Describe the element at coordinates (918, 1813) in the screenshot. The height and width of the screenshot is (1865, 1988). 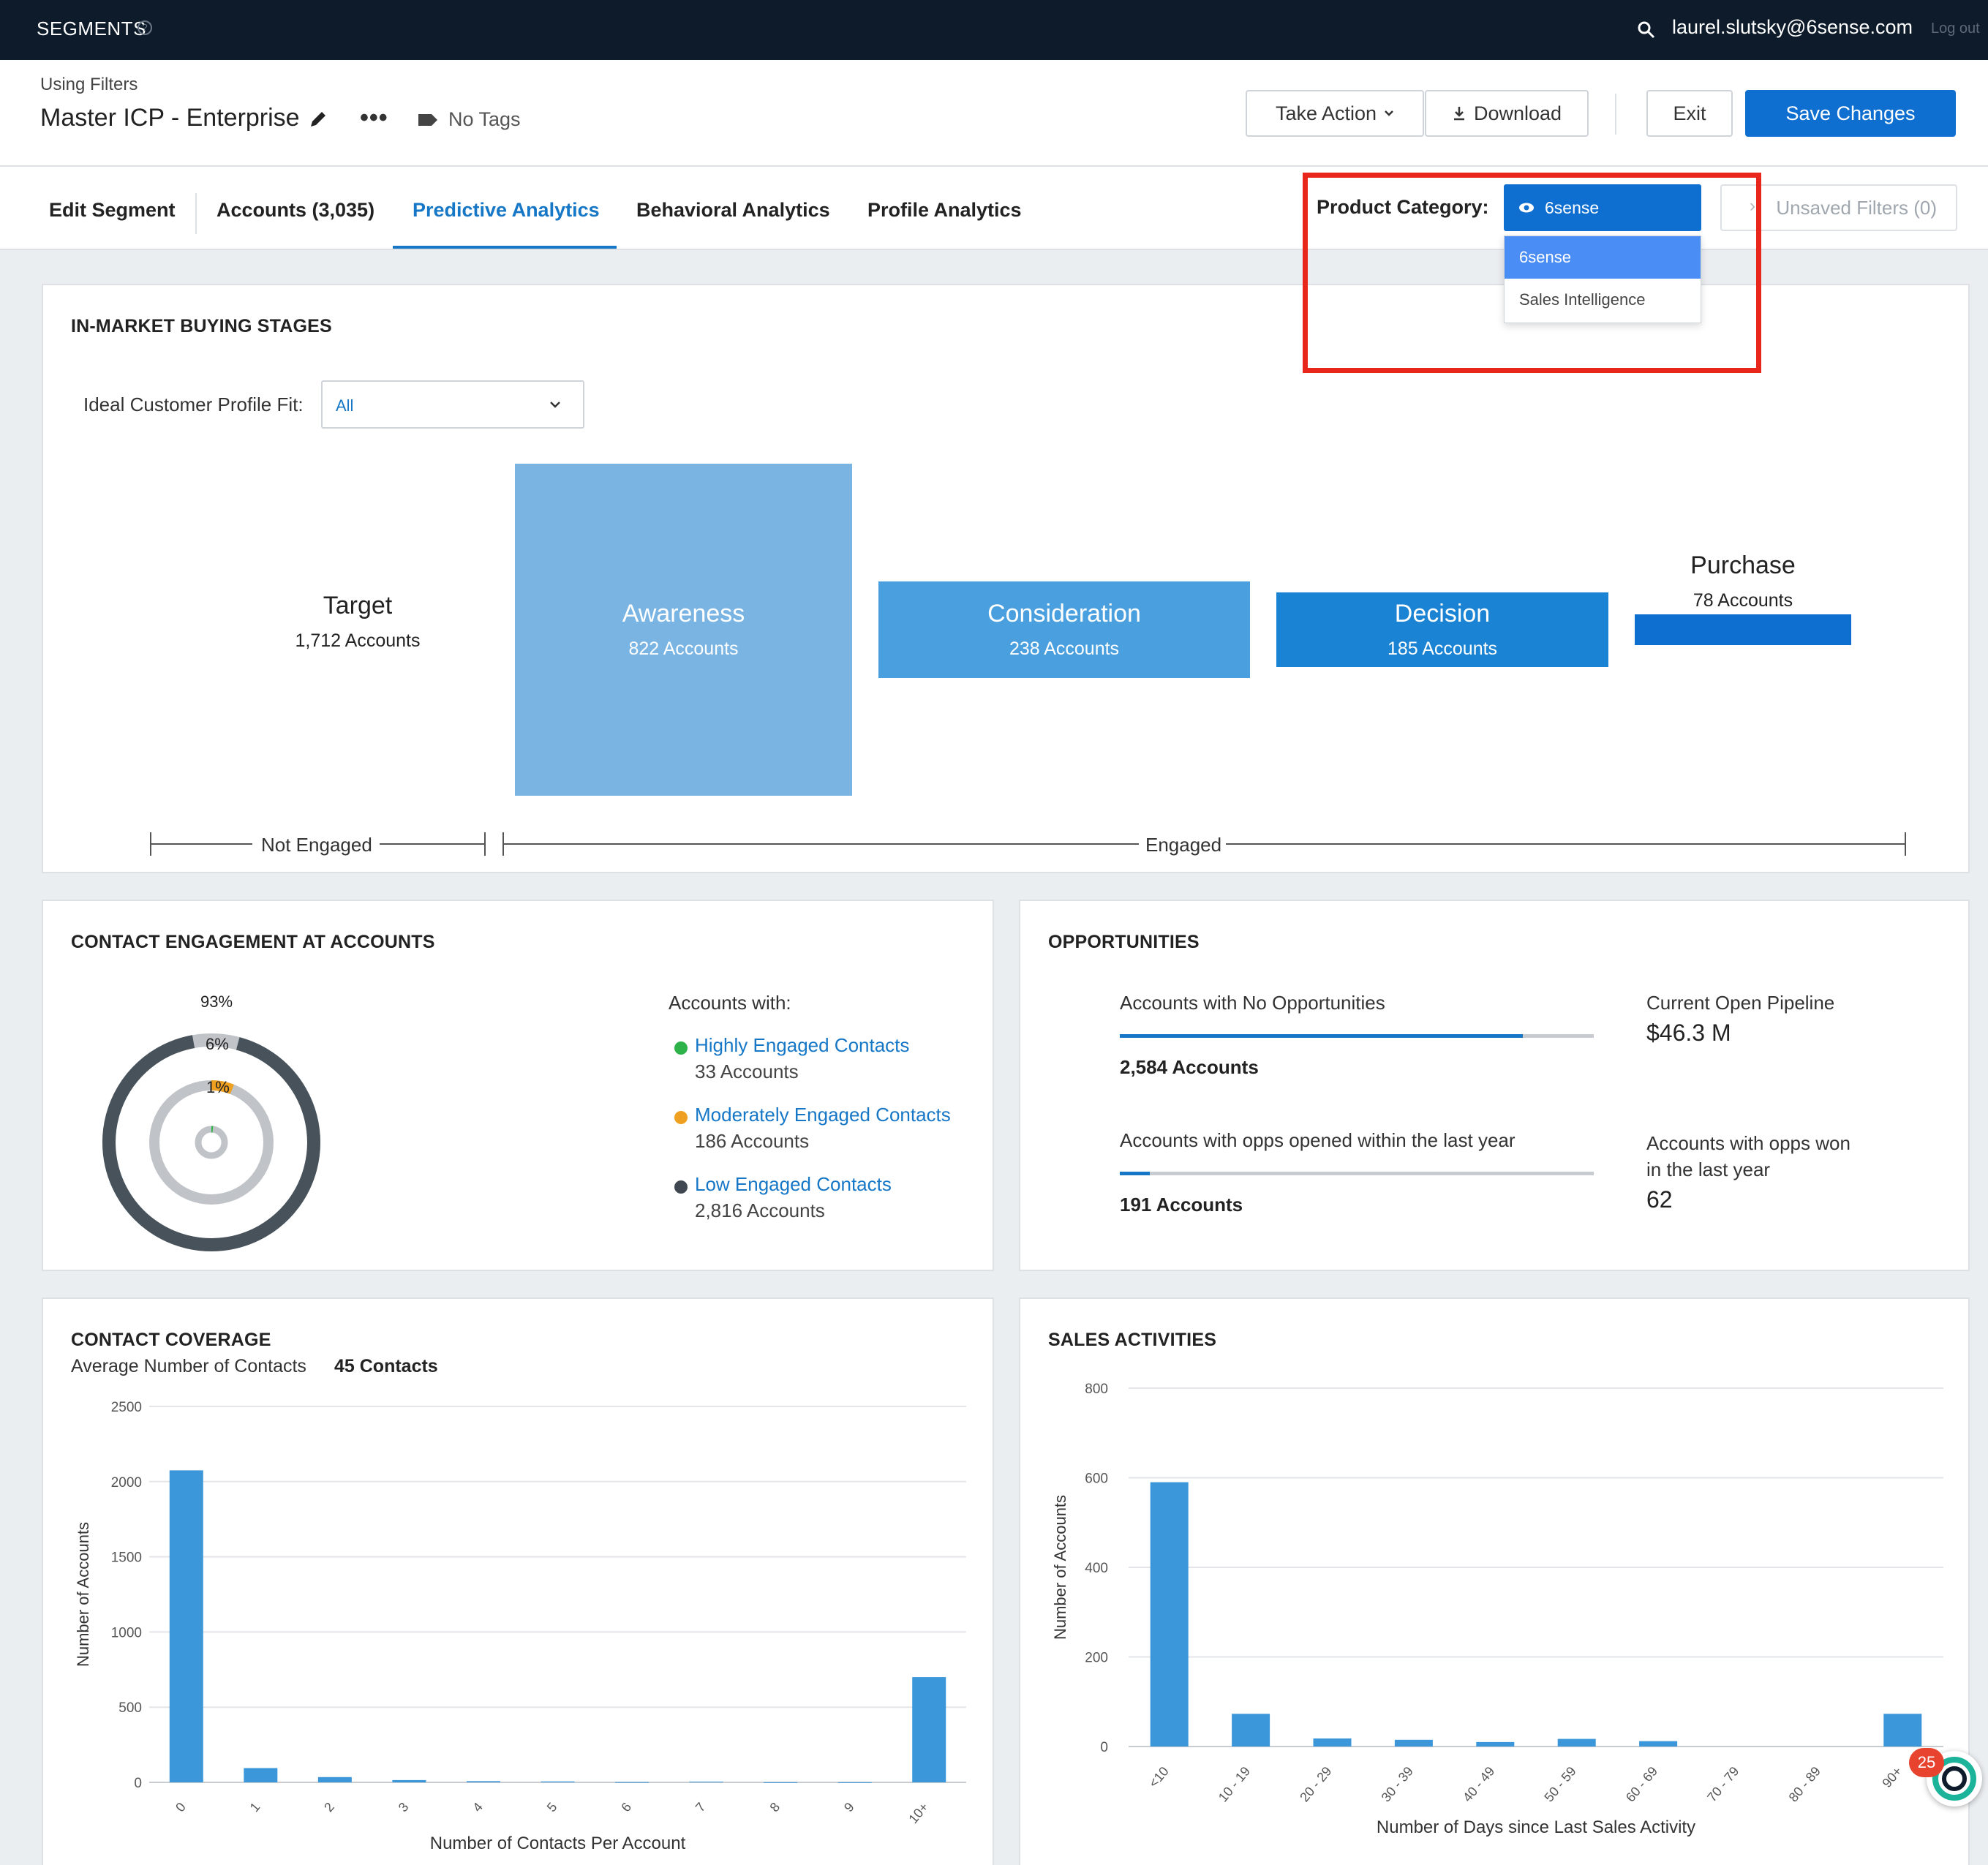
I see `x-tick-label: 10+` at that location.